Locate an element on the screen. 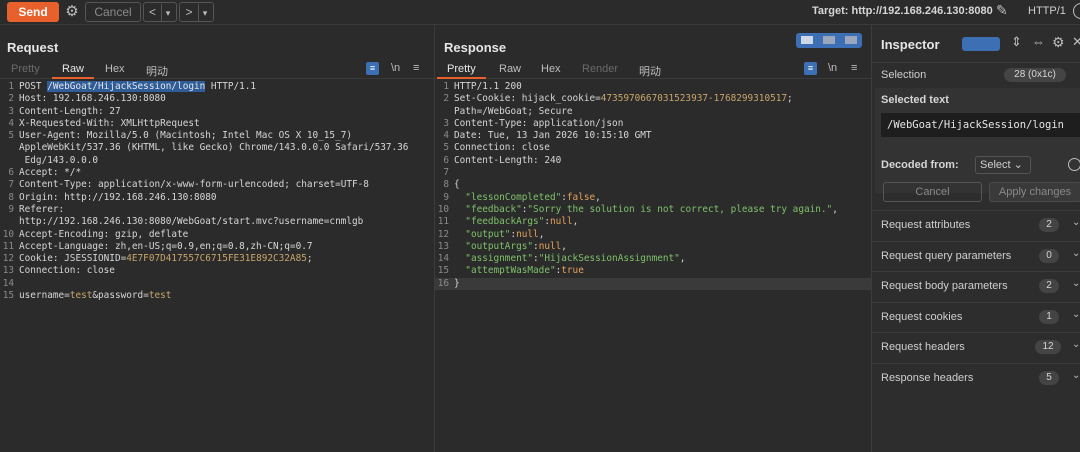 This screenshot has width=1080, height=452. forward-button: > ▾ is located at coordinates (196, 12).